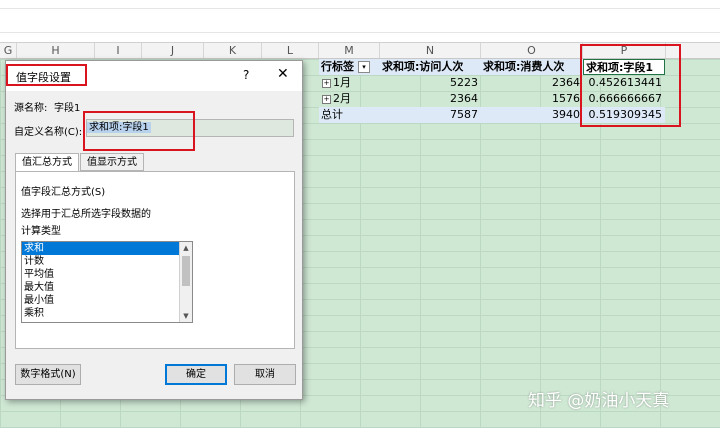  I want to click on table-cell: 1576, so click(532, 99).